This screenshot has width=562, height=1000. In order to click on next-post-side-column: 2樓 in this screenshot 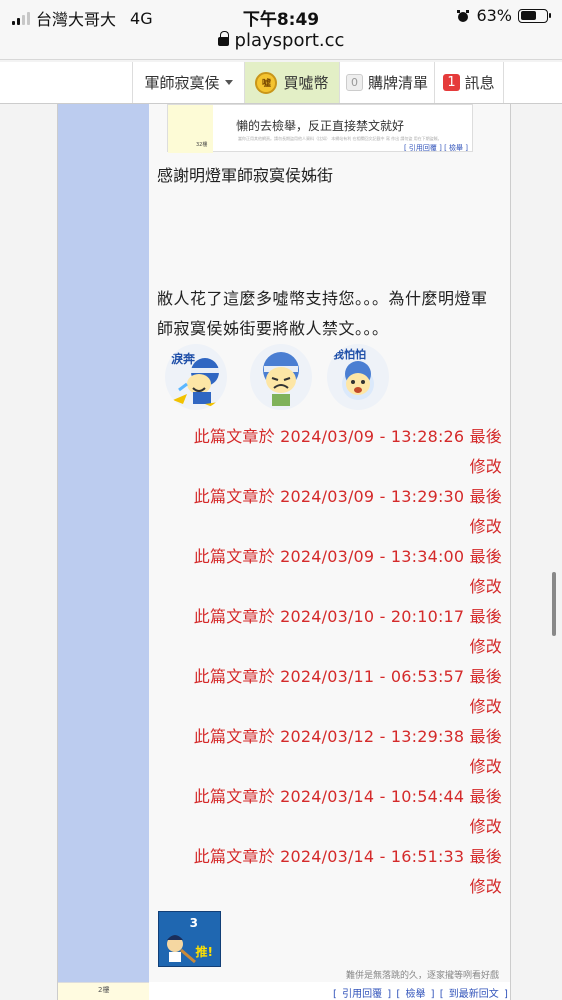, I will do `click(103, 991)`.